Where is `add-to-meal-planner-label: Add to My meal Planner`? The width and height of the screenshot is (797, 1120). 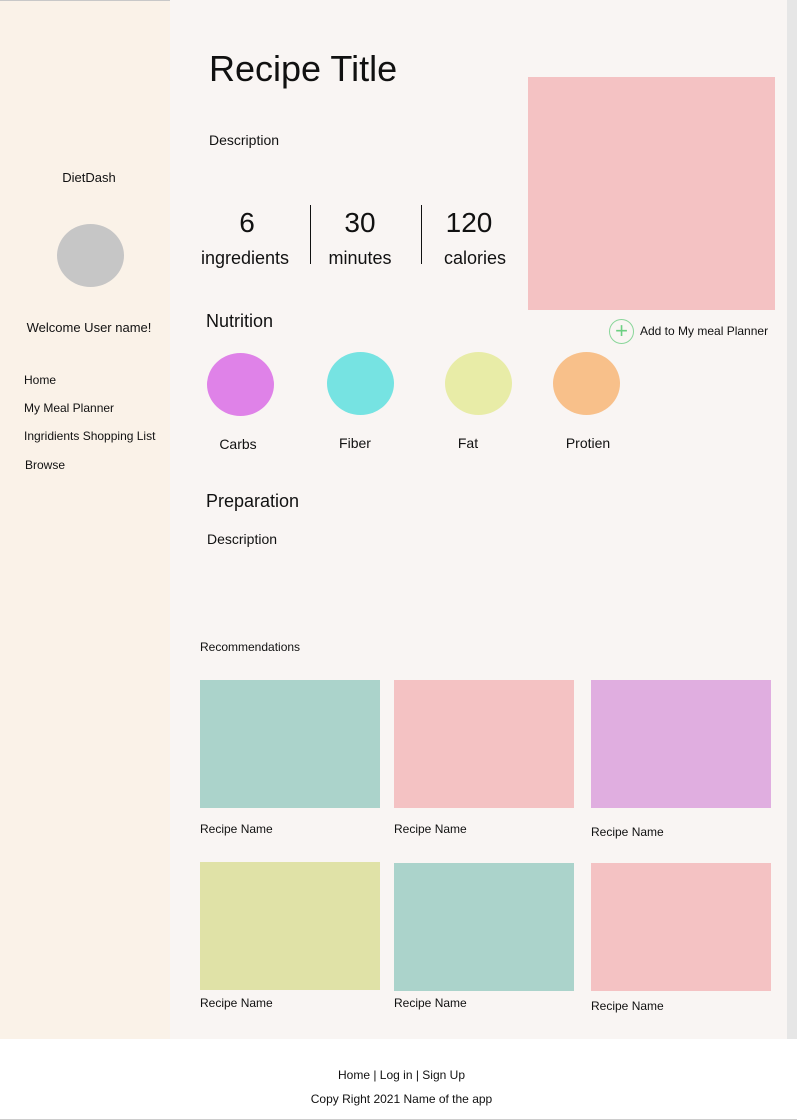
add-to-meal-planner-label: Add to My meal Planner is located at coordinates (704, 331).